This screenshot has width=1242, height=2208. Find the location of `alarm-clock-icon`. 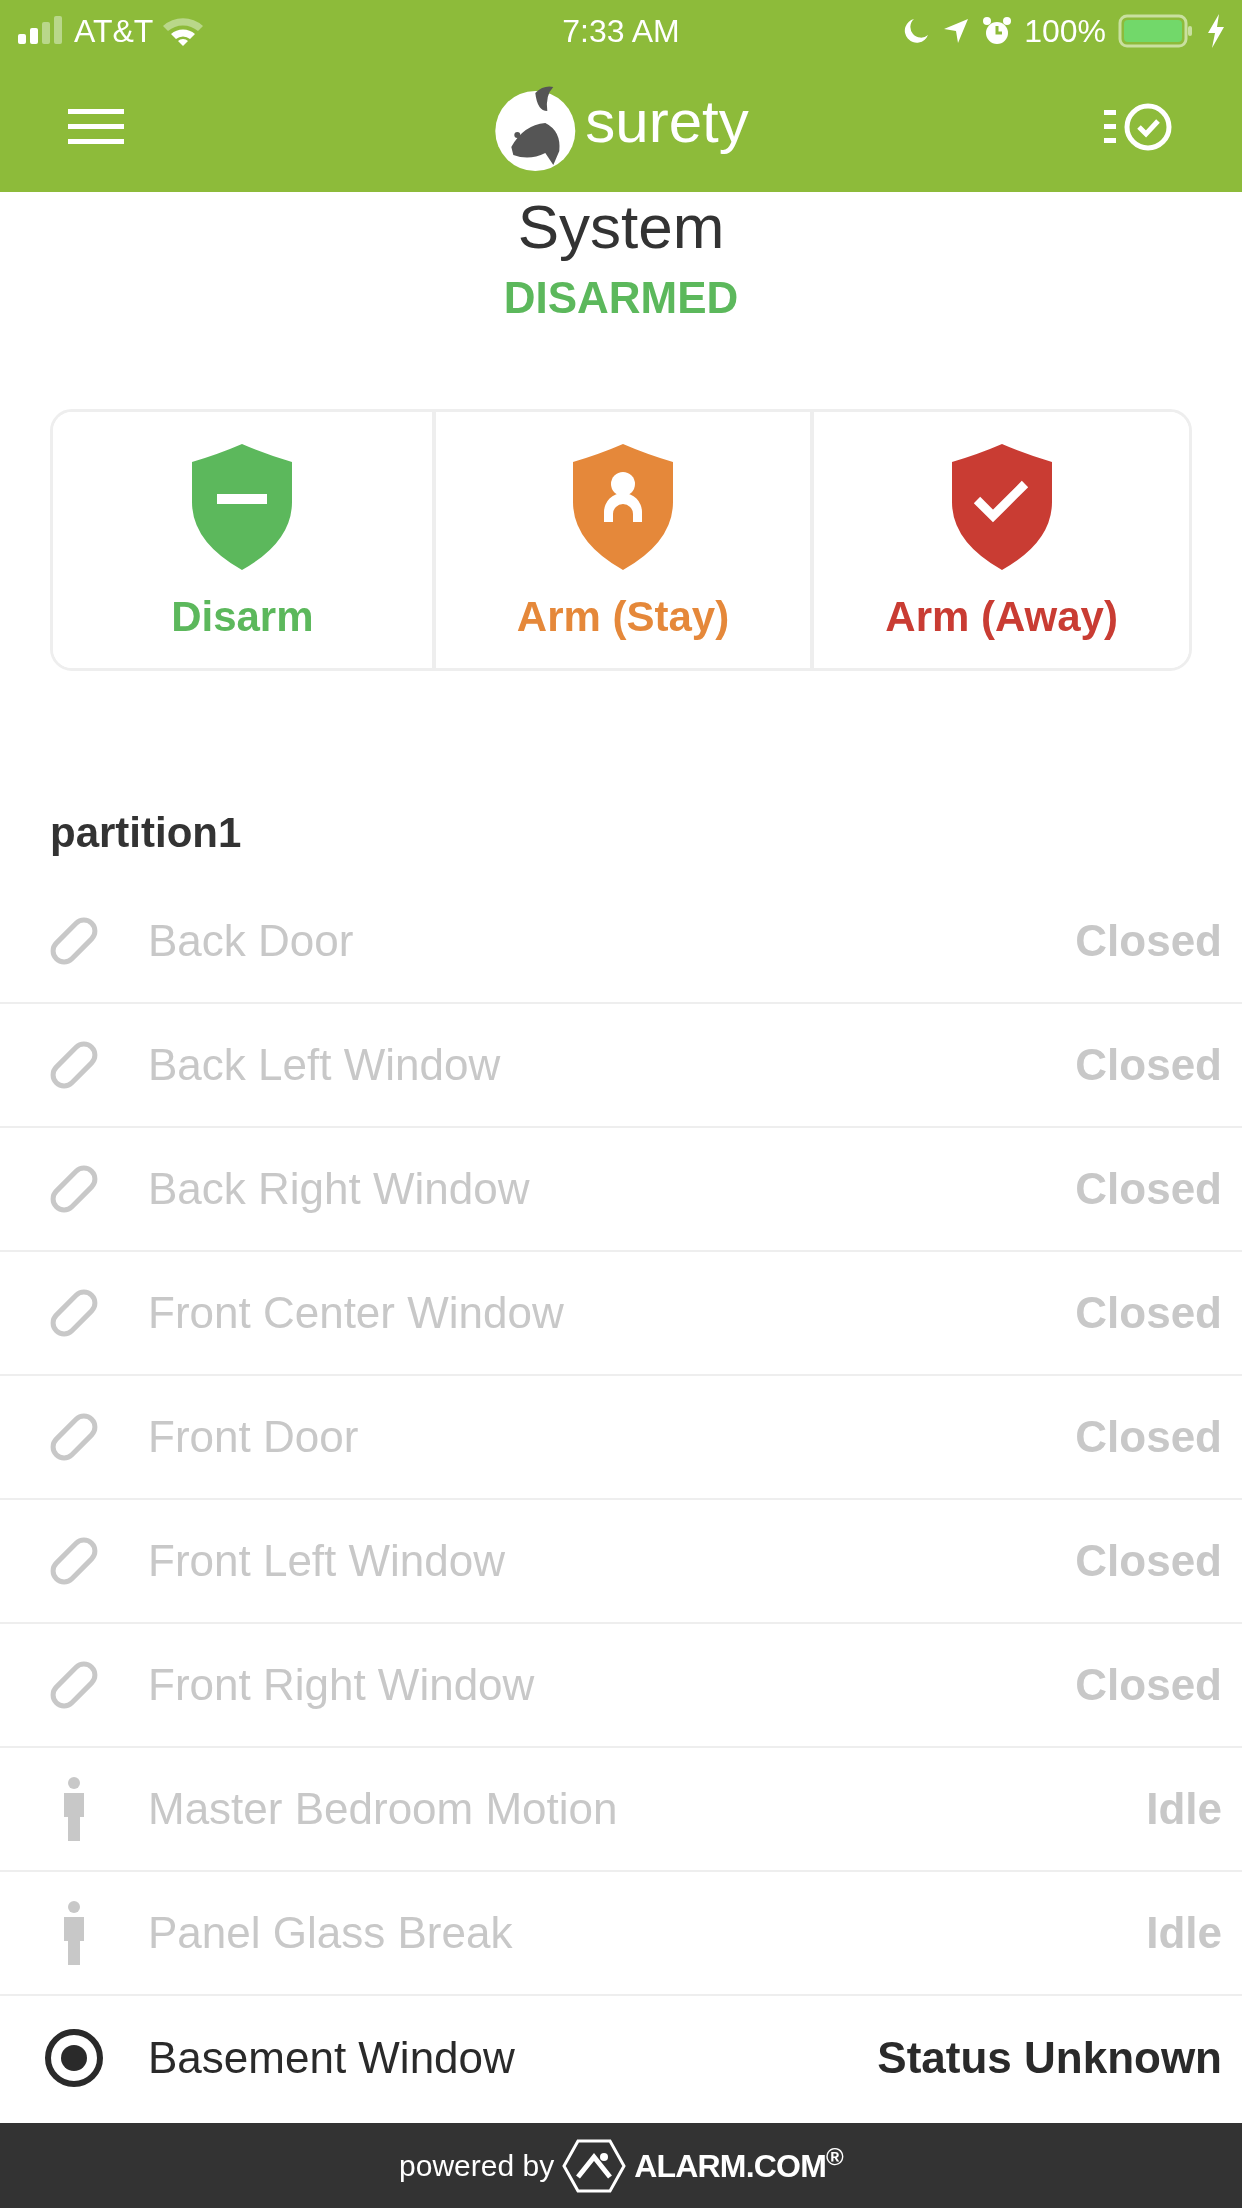

alarm-clock-icon is located at coordinates (997, 31).